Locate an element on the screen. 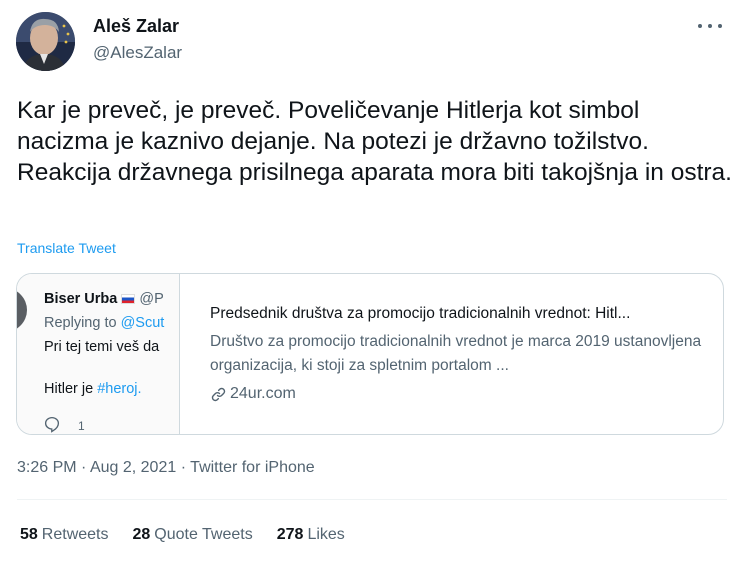  quoted-tweet-text-line2: Hitler je #heroj. is located at coordinates (93, 389).